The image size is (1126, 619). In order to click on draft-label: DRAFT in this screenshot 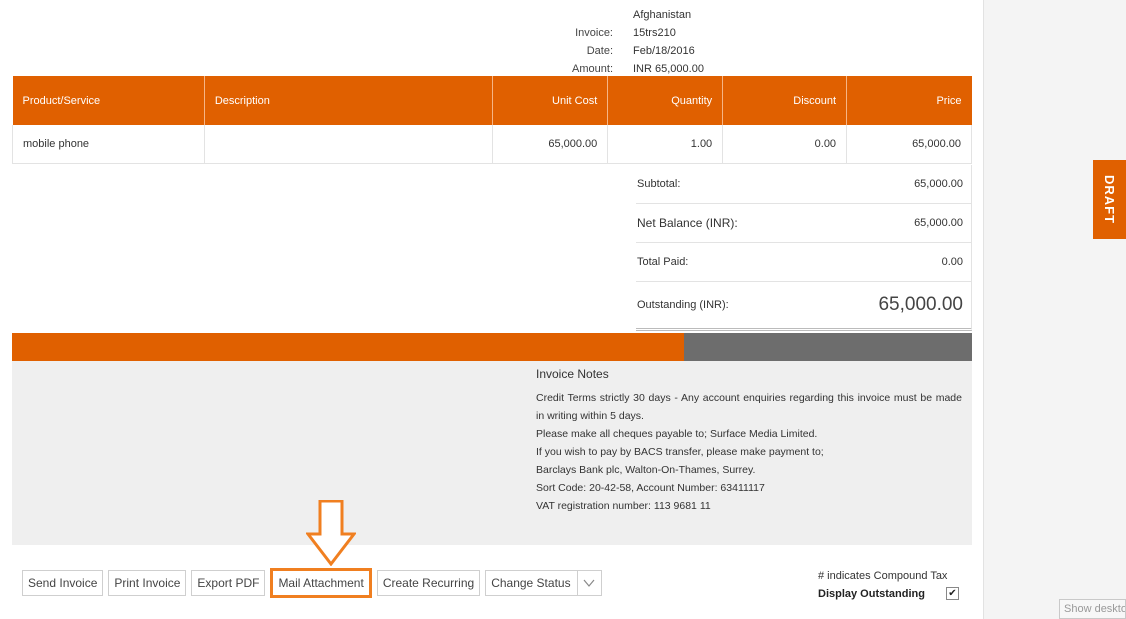, I will do `click(1110, 199)`.